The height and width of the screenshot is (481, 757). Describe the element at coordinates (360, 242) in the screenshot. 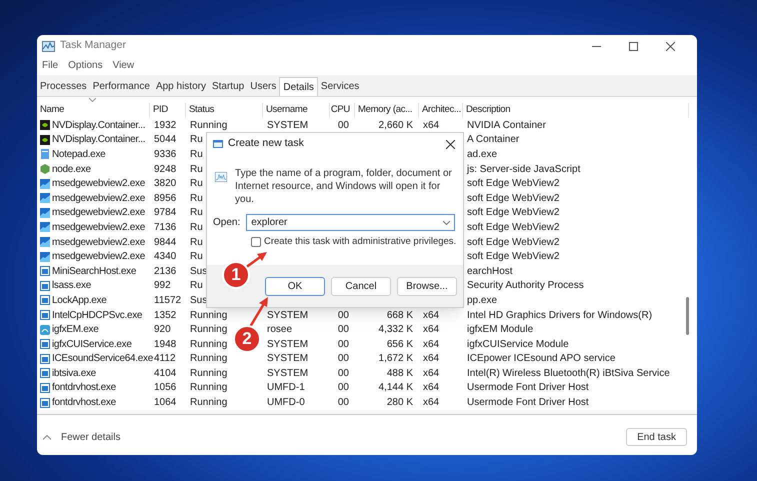

I see `checkbox-label: Create this task with administrative privileges.` at that location.